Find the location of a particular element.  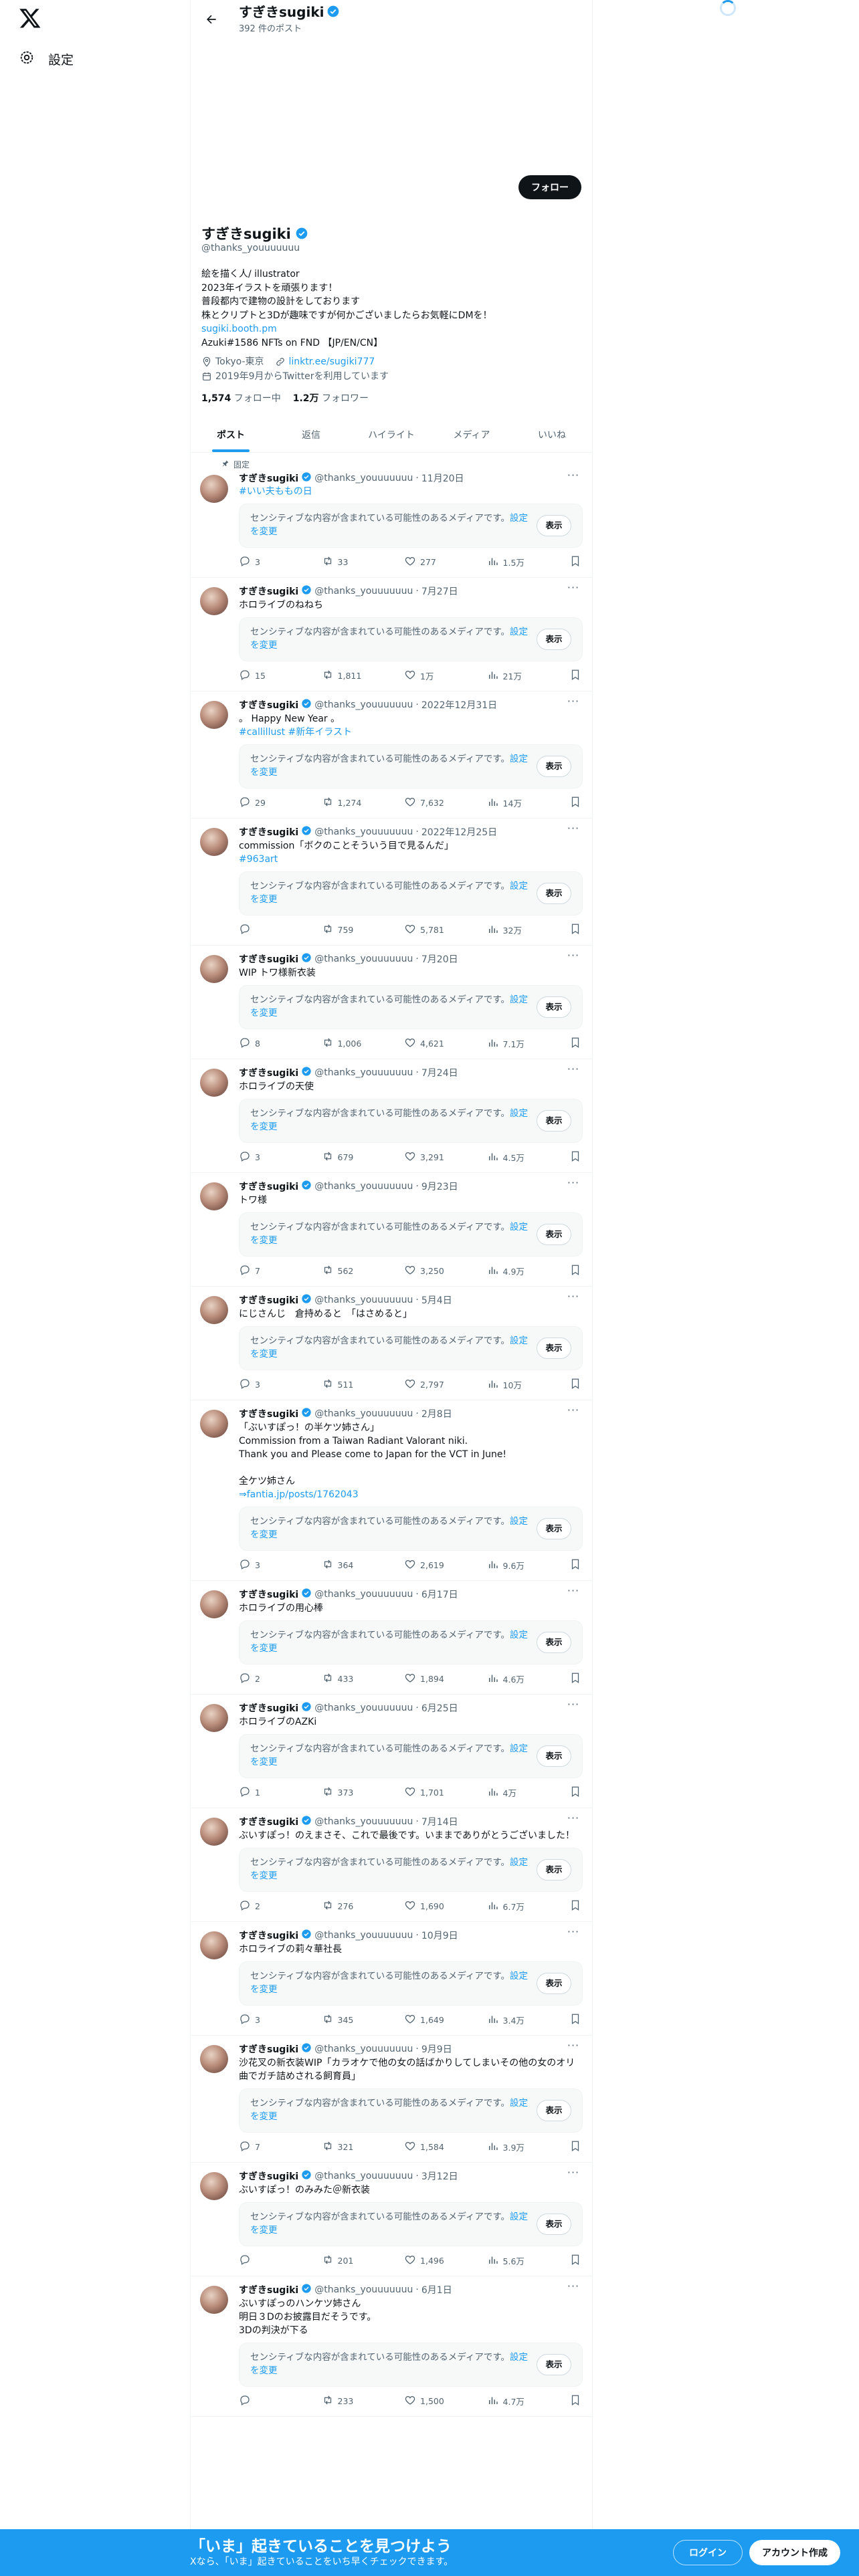

repost-button: 759 is located at coordinates (363, 930).